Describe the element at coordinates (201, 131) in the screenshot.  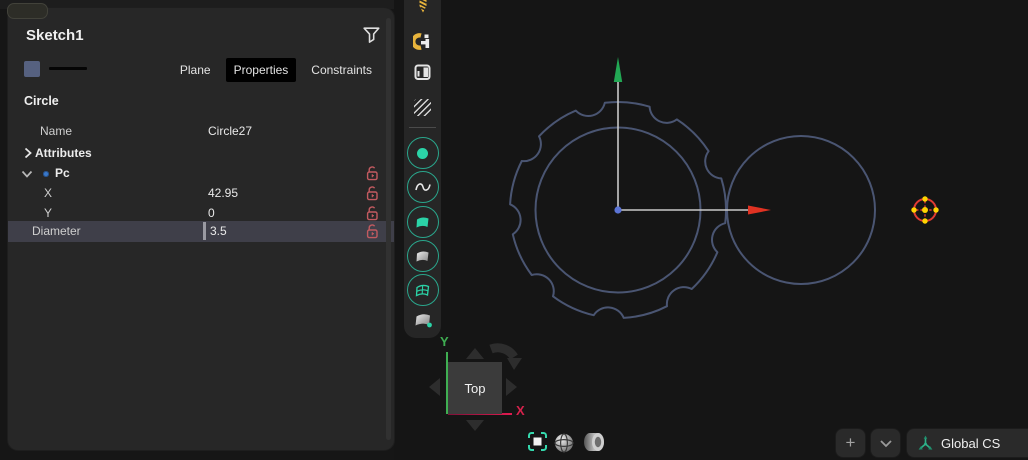
I see `row-name: Name Circle27` at that location.